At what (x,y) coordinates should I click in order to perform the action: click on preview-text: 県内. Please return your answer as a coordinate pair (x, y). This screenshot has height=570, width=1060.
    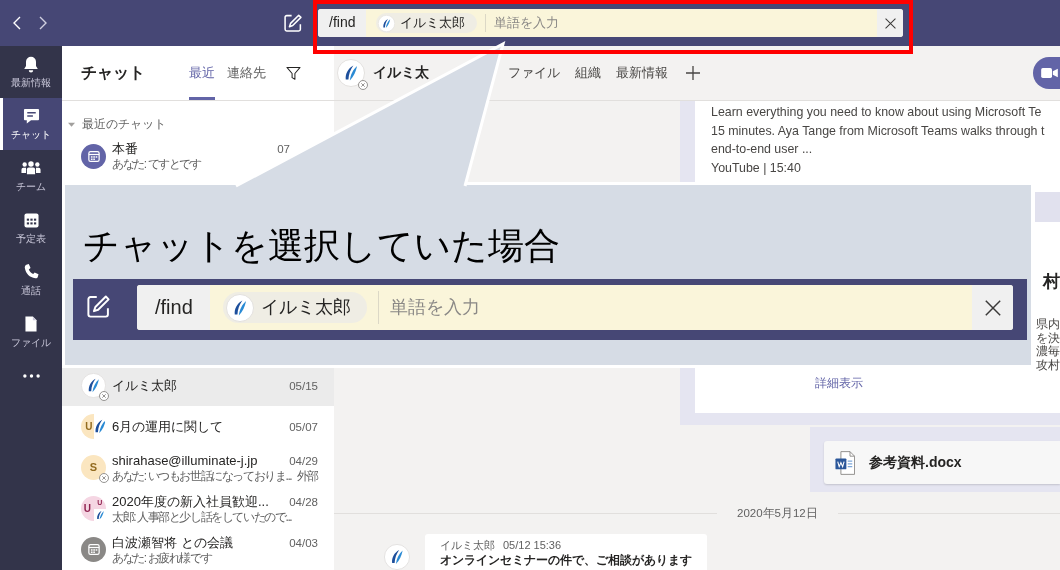
    Looking at the image, I should click on (1048, 325).